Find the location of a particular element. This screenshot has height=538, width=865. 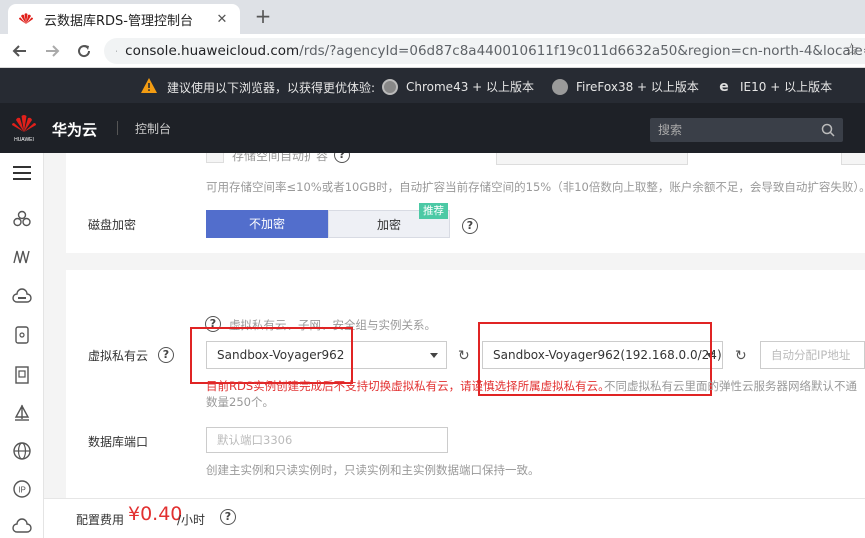

reload-icon is located at coordinates (84, 50).